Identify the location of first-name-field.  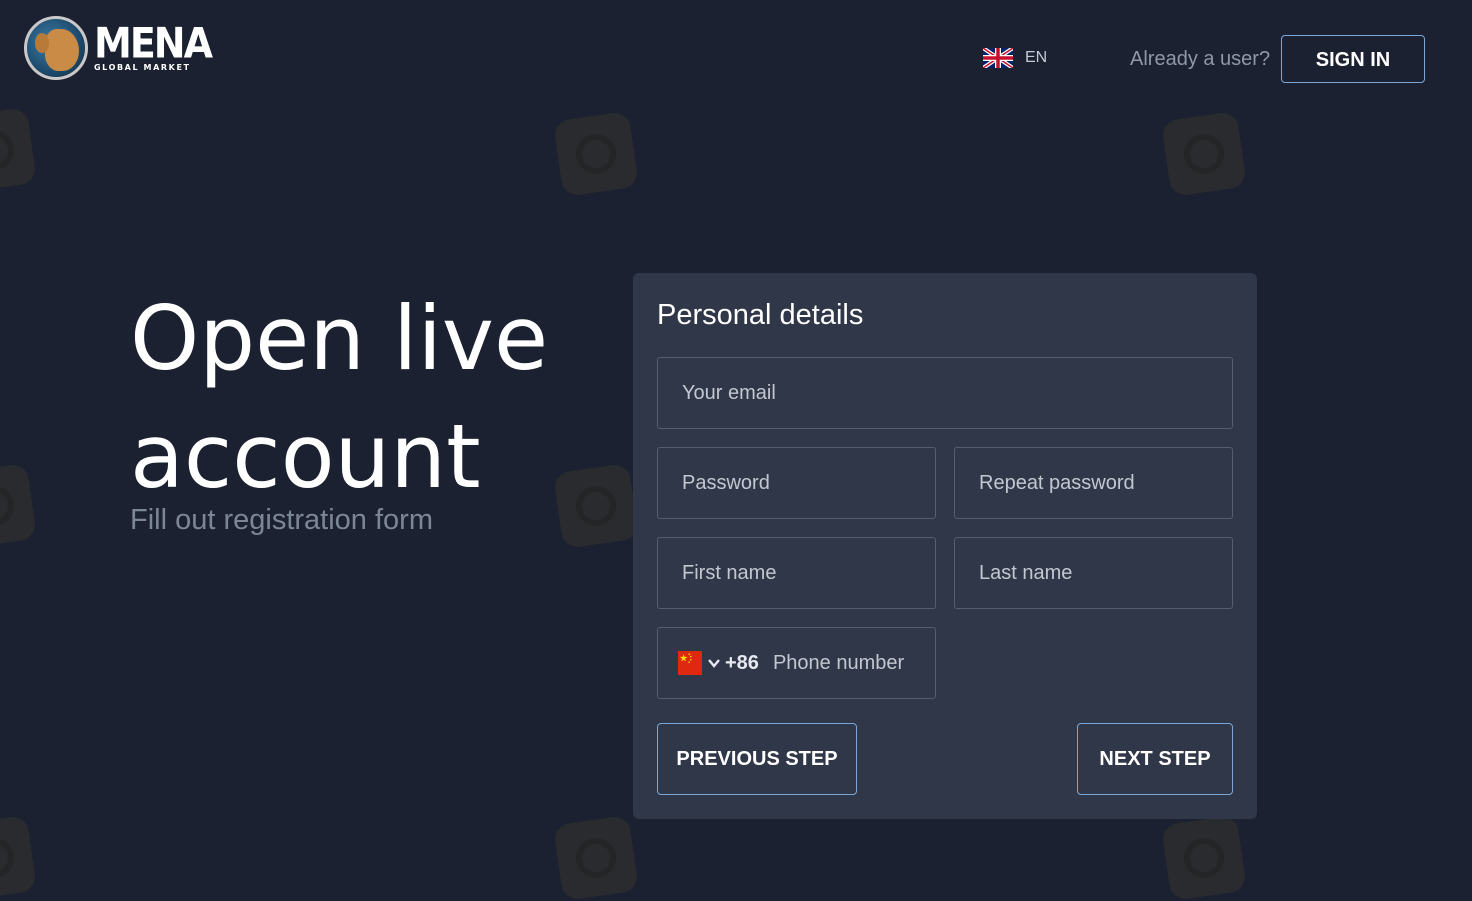
(796, 573).